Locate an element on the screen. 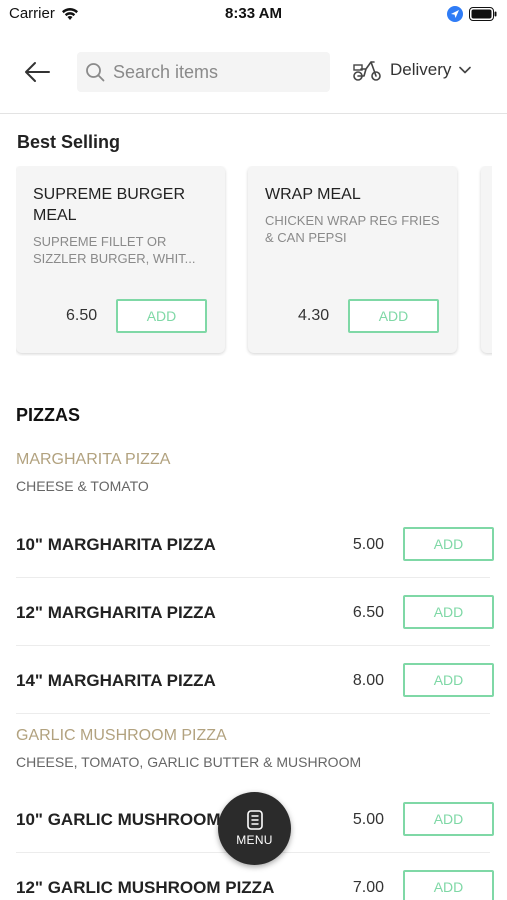 The image size is (507, 900). menu-item-name: 12" GARLIC MUSHROOM PIZZA is located at coordinates (145, 887).